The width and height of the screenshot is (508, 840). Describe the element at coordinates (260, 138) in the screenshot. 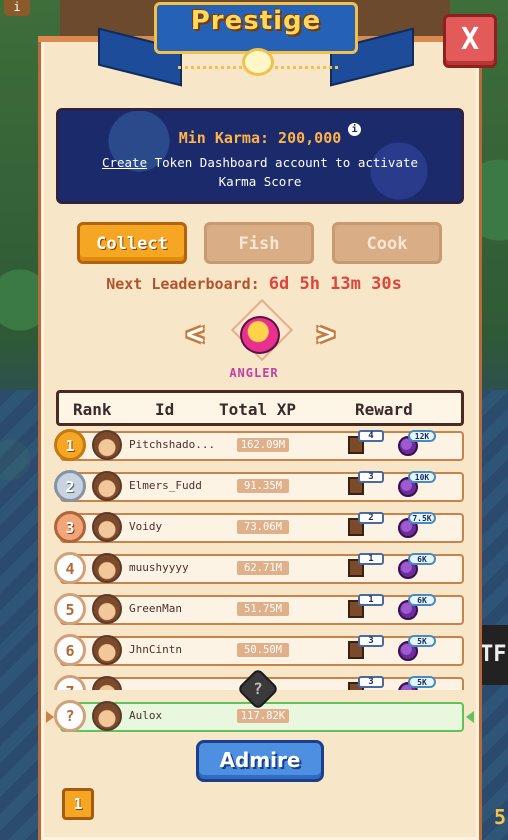

I see `min-karma-text: Min Karma: 200,000` at that location.